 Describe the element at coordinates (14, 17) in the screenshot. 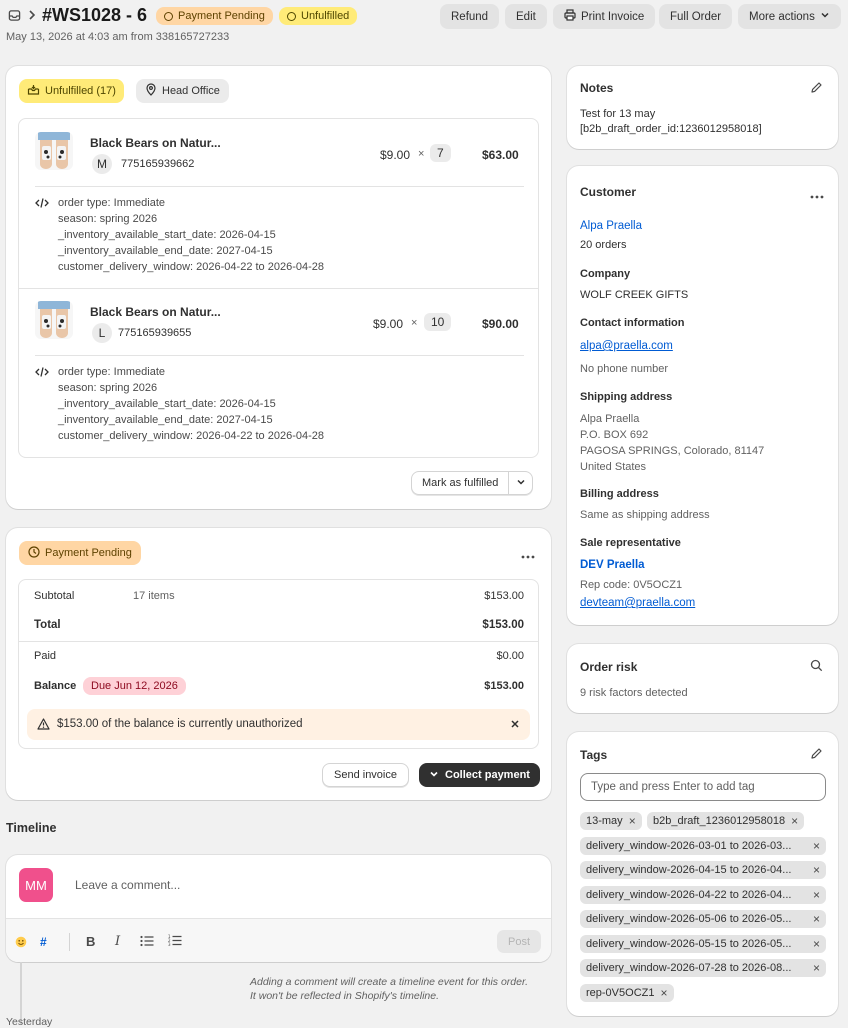

I see `order-icon` at that location.